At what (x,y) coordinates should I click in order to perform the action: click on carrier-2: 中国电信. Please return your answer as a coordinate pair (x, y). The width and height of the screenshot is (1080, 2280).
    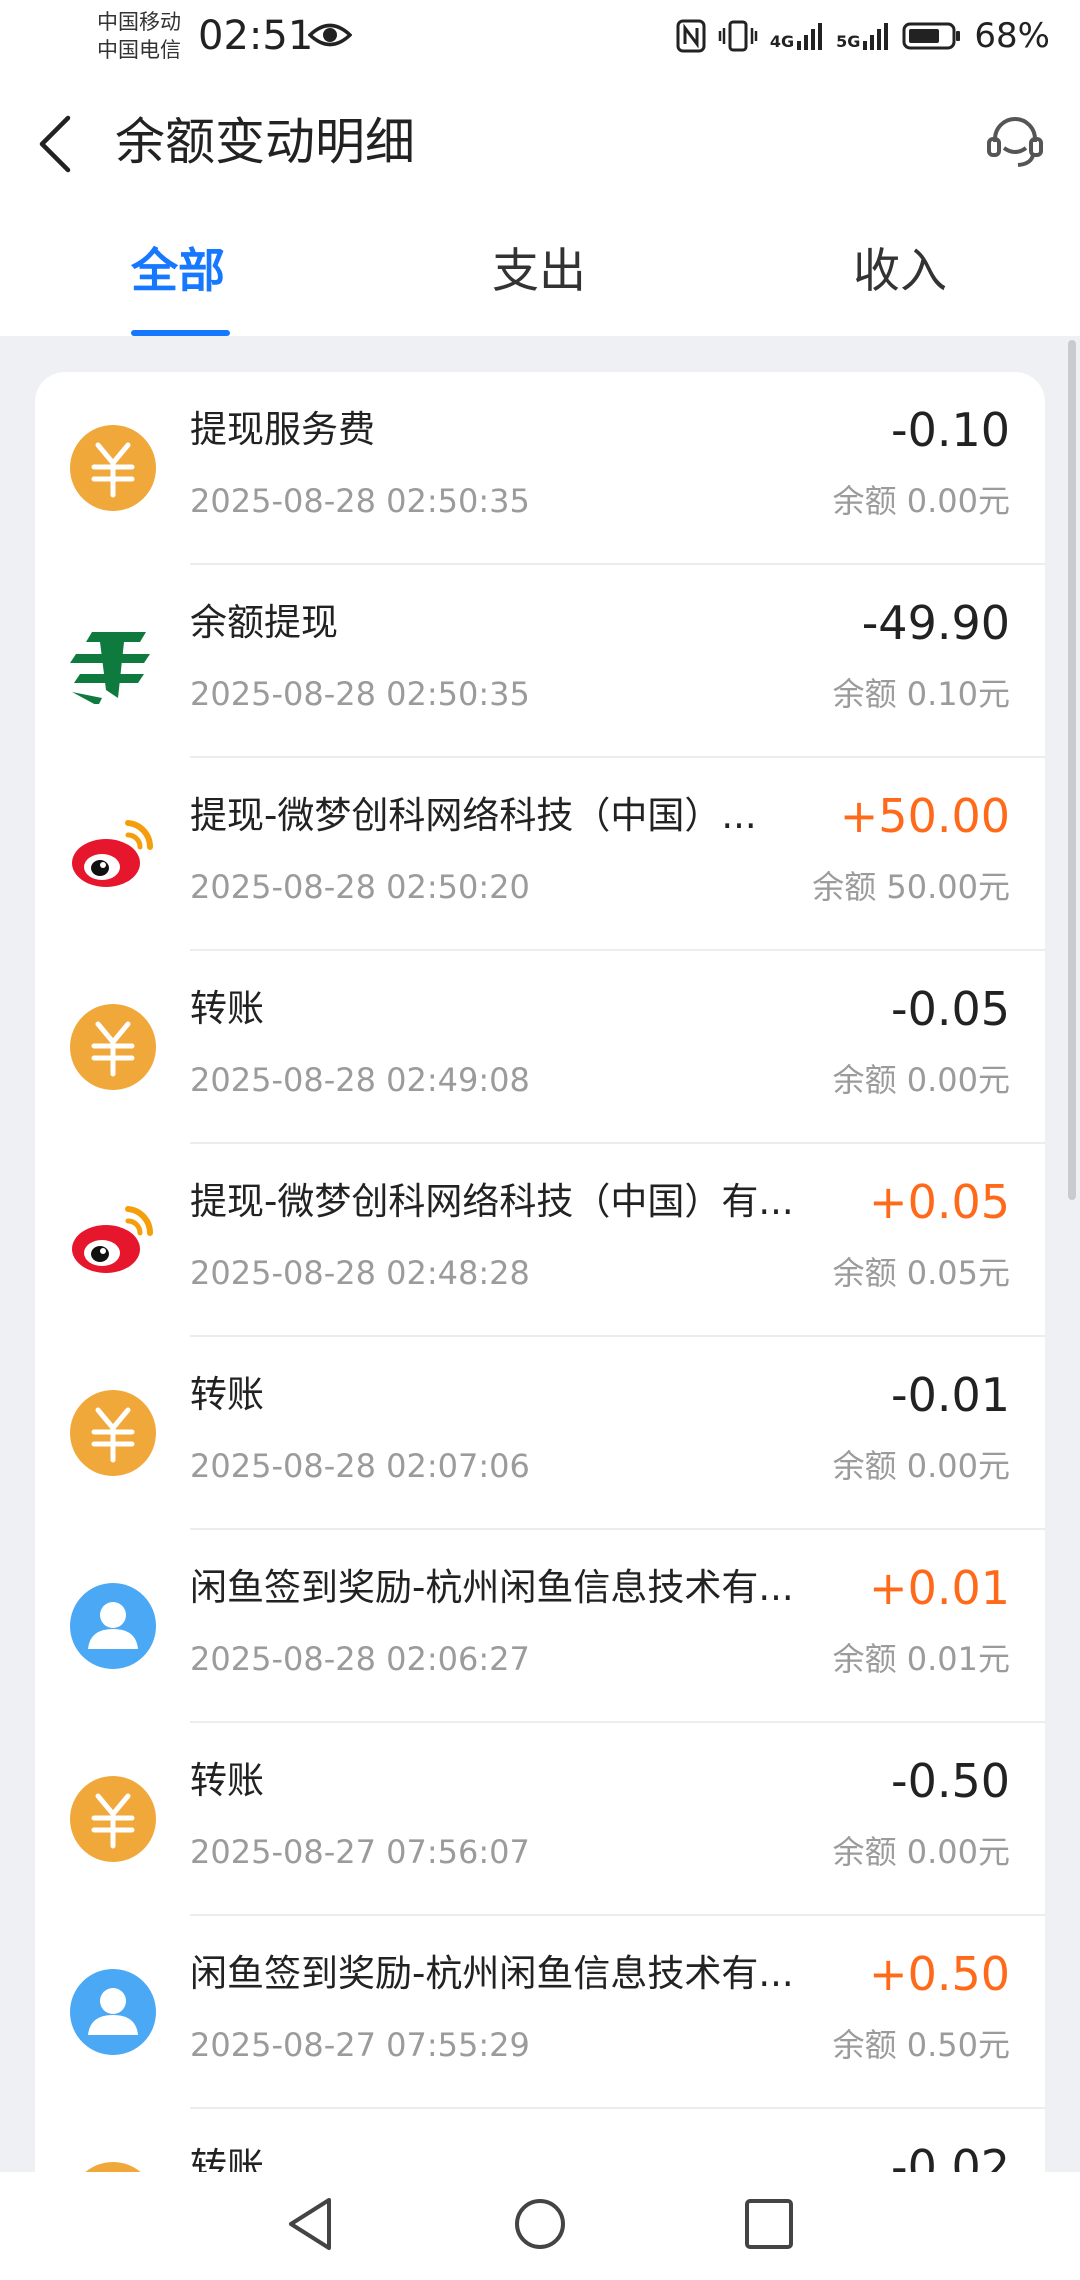
    Looking at the image, I should click on (139, 50).